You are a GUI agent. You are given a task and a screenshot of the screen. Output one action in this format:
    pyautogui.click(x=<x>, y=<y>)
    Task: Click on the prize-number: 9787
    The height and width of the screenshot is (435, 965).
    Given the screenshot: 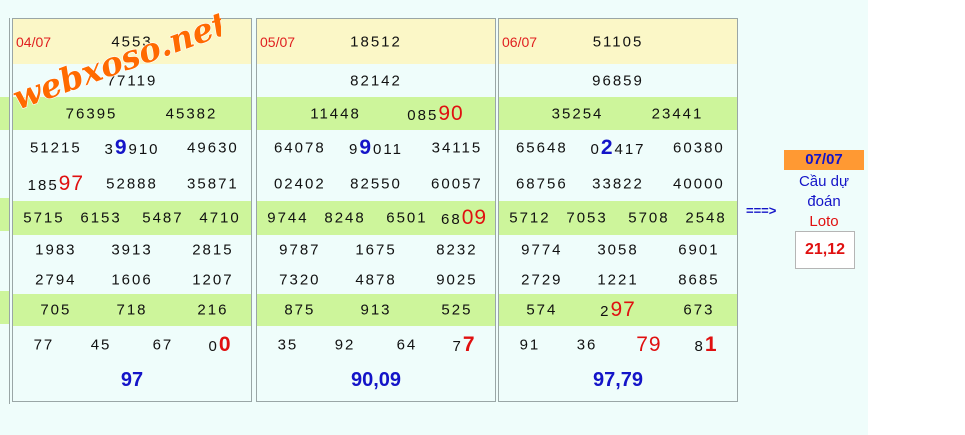 What is the action you would take?
    pyautogui.click(x=300, y=250)
    